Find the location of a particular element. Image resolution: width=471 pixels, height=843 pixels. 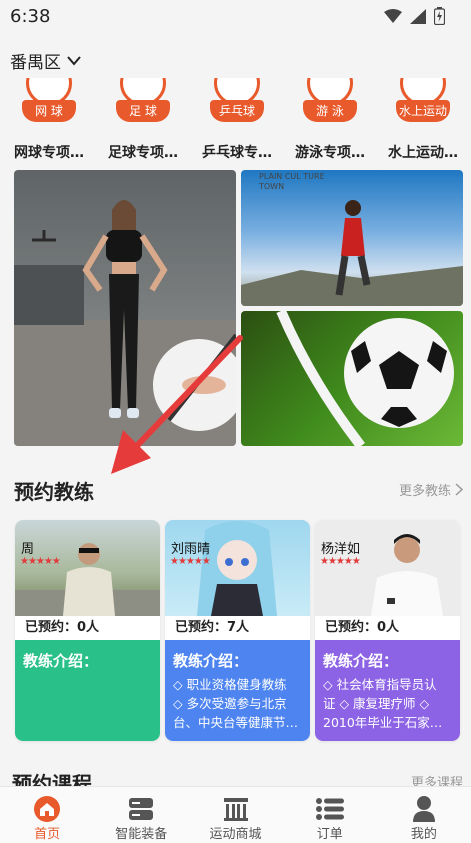

battery-icon is located at coordinates (439, 16).